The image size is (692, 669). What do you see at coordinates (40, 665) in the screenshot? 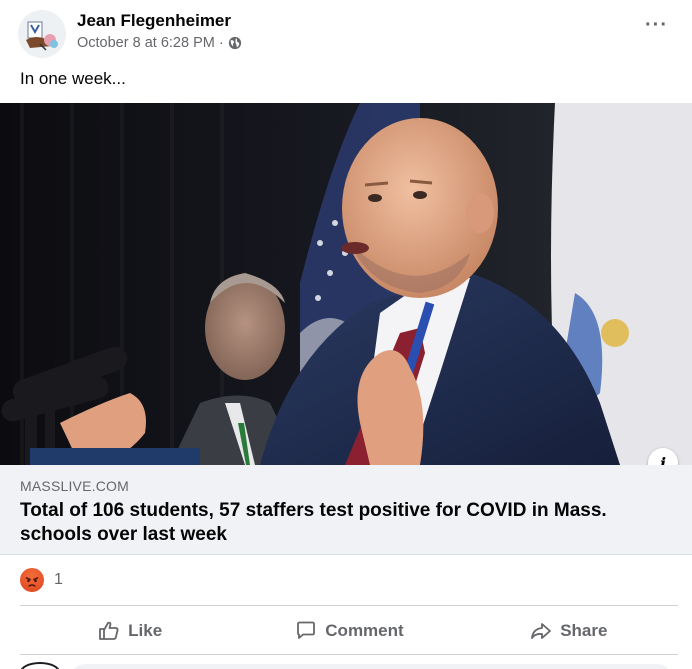
I see `commenter-avatar` at bounding box center [40, 665].